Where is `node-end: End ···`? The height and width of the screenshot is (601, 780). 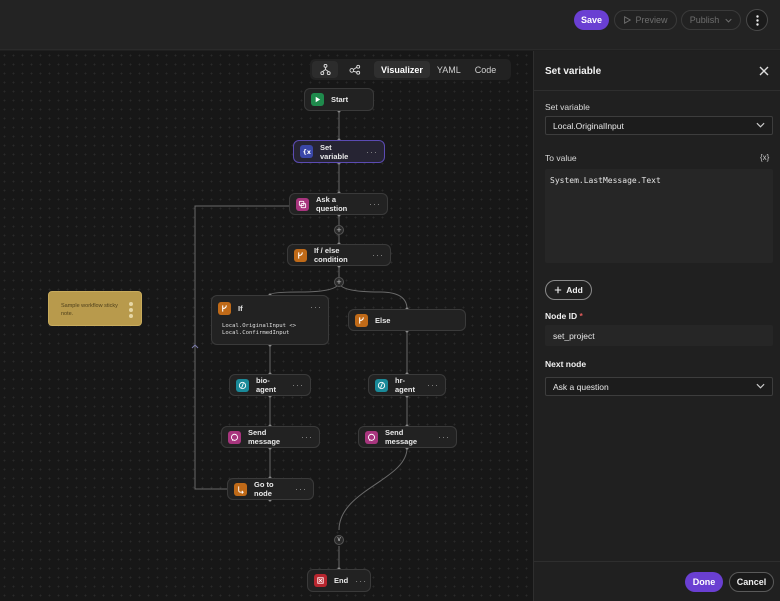
node-end: End ··· is located at coordinates (339, 580).